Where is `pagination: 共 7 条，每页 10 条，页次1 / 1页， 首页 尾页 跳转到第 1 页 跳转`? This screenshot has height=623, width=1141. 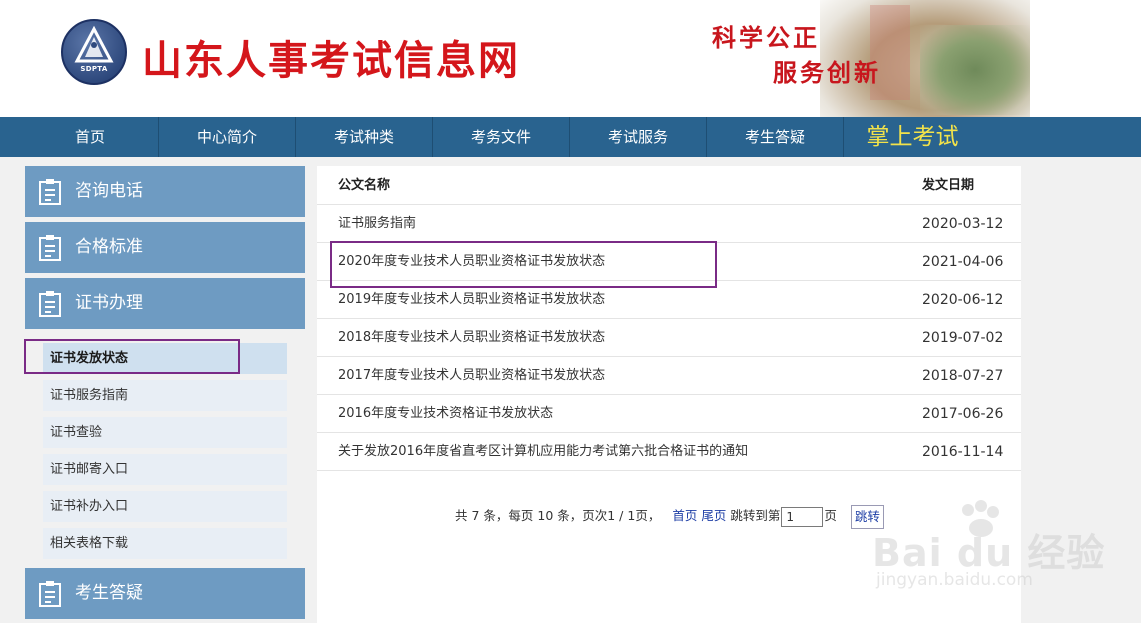
pagination: 共 7 条，每页 10 条，页次1 / 1页， 首页 尾页 跳转到第 1 页 跳转 is located at coordinates (669, 516).